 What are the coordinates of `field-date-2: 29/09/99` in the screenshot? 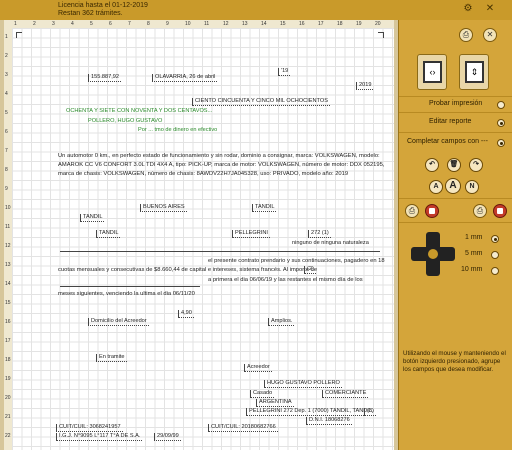 It's located at (167, 437).